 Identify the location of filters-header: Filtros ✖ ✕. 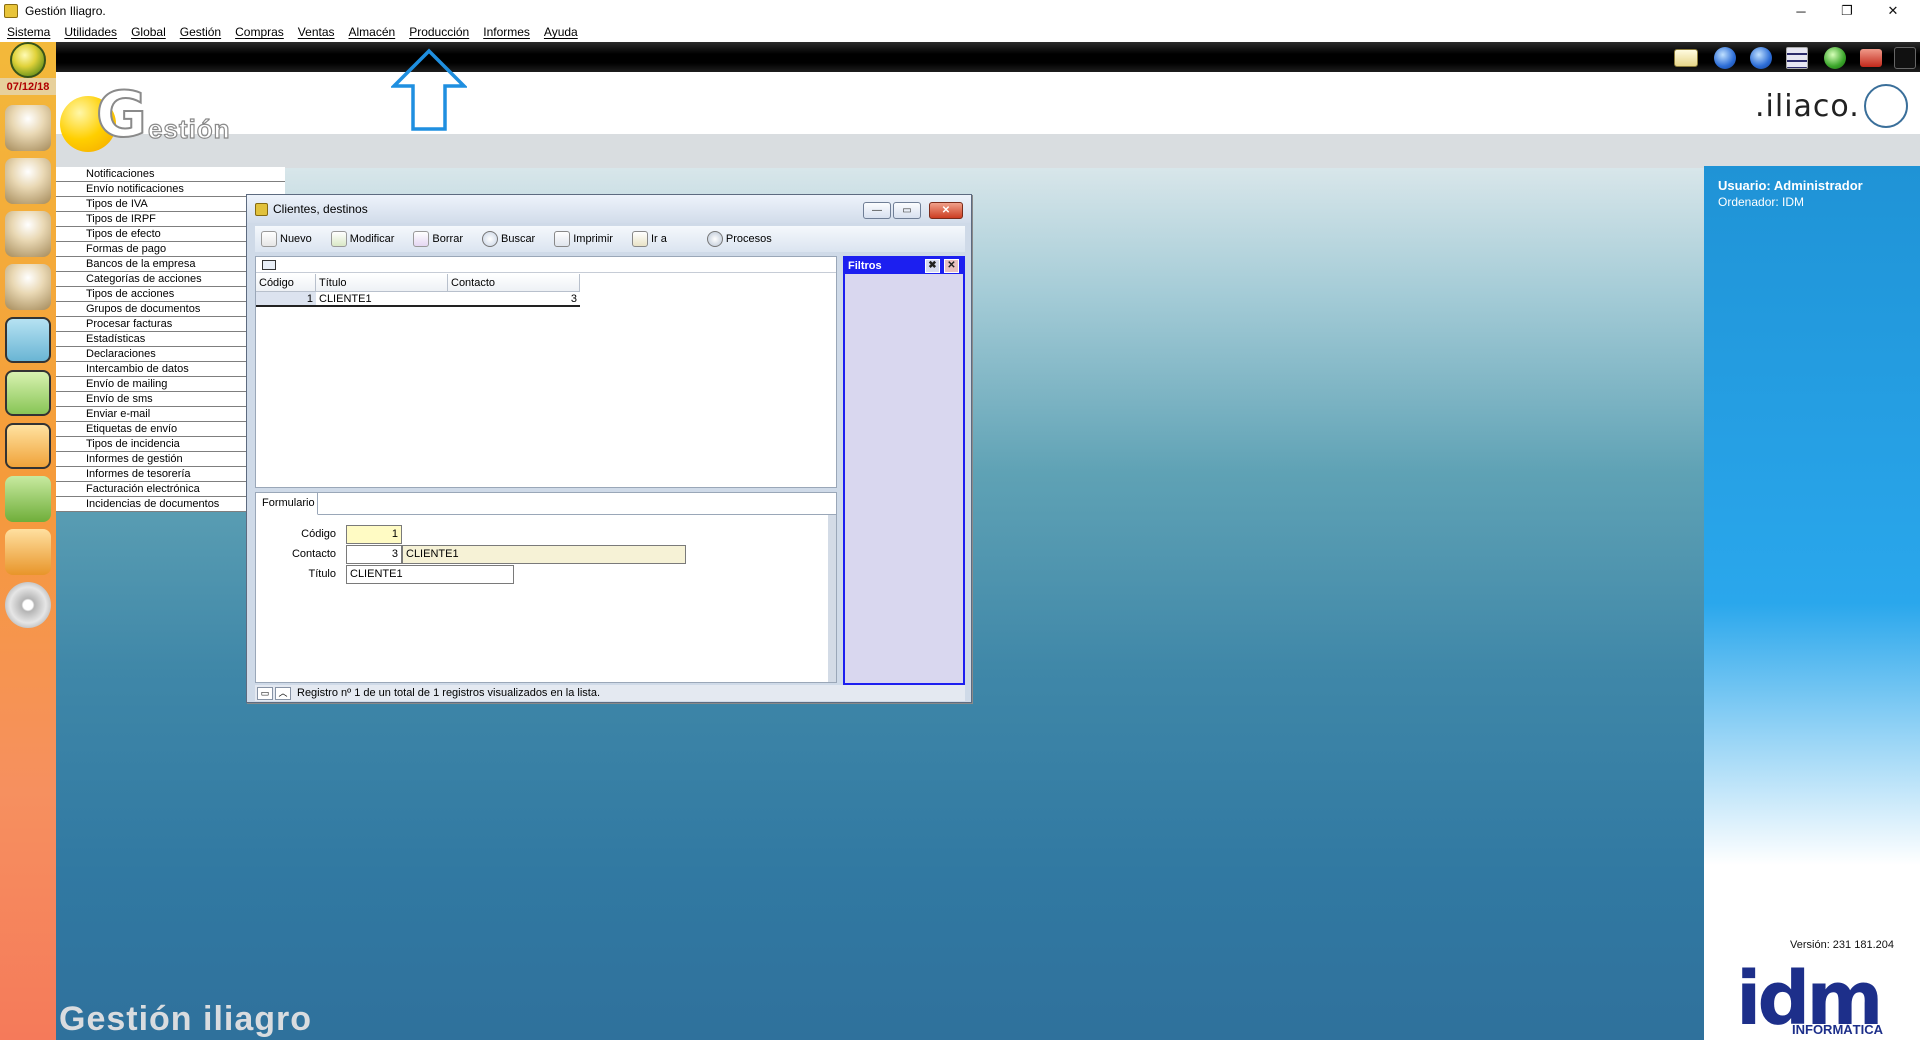
(904, 266).